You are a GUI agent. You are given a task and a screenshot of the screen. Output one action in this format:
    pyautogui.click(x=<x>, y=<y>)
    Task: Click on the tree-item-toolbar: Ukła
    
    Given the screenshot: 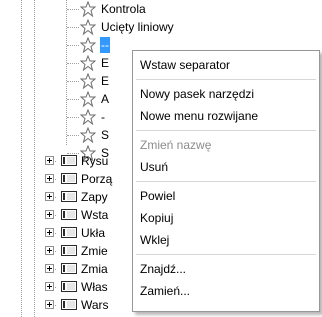 What is the action you would take?
    pyautogui.click(x=66, y=233)
    